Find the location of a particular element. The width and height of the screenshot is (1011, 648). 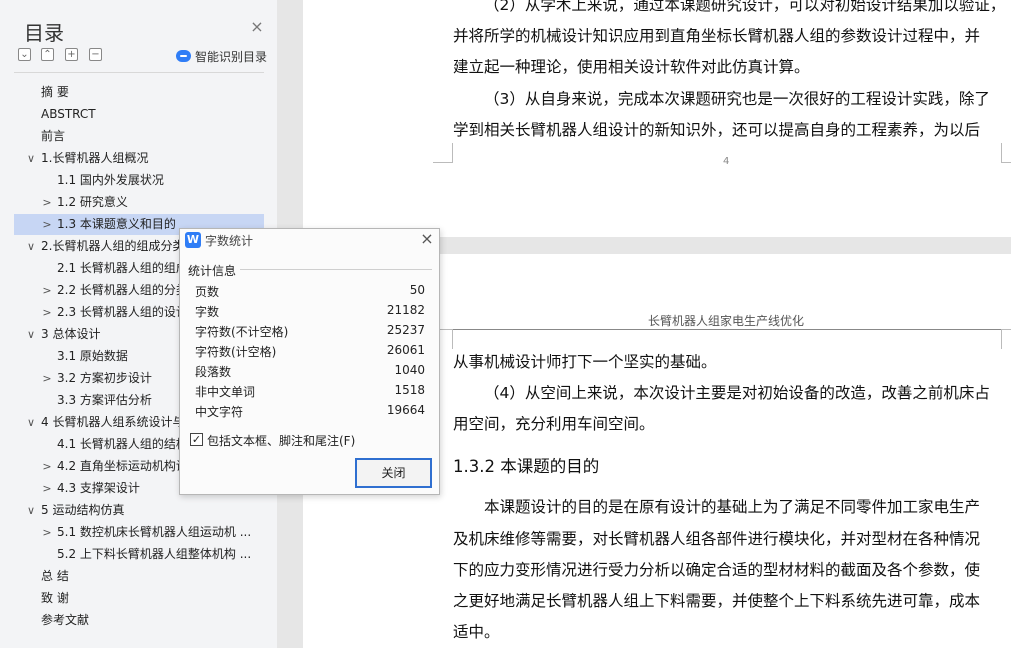

include-textbox-checkbox: ✓ is located at coordinates (196, 439).